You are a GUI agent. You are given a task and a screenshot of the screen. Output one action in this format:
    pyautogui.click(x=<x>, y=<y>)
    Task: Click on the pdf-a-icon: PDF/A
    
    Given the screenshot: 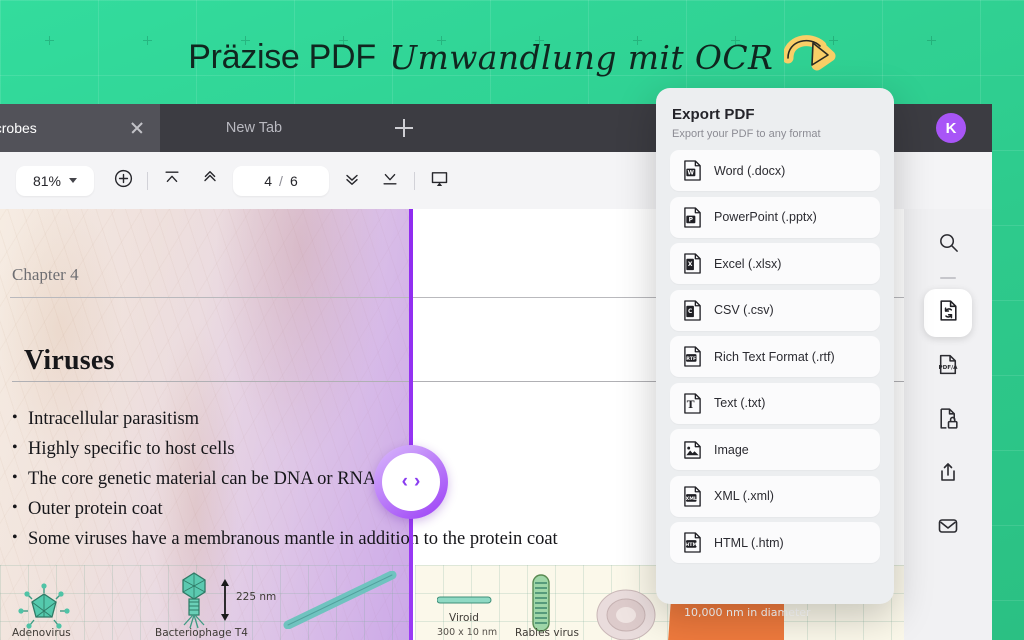 What is the action you would take?
    pyautogui.click(x=948, y=367)
    